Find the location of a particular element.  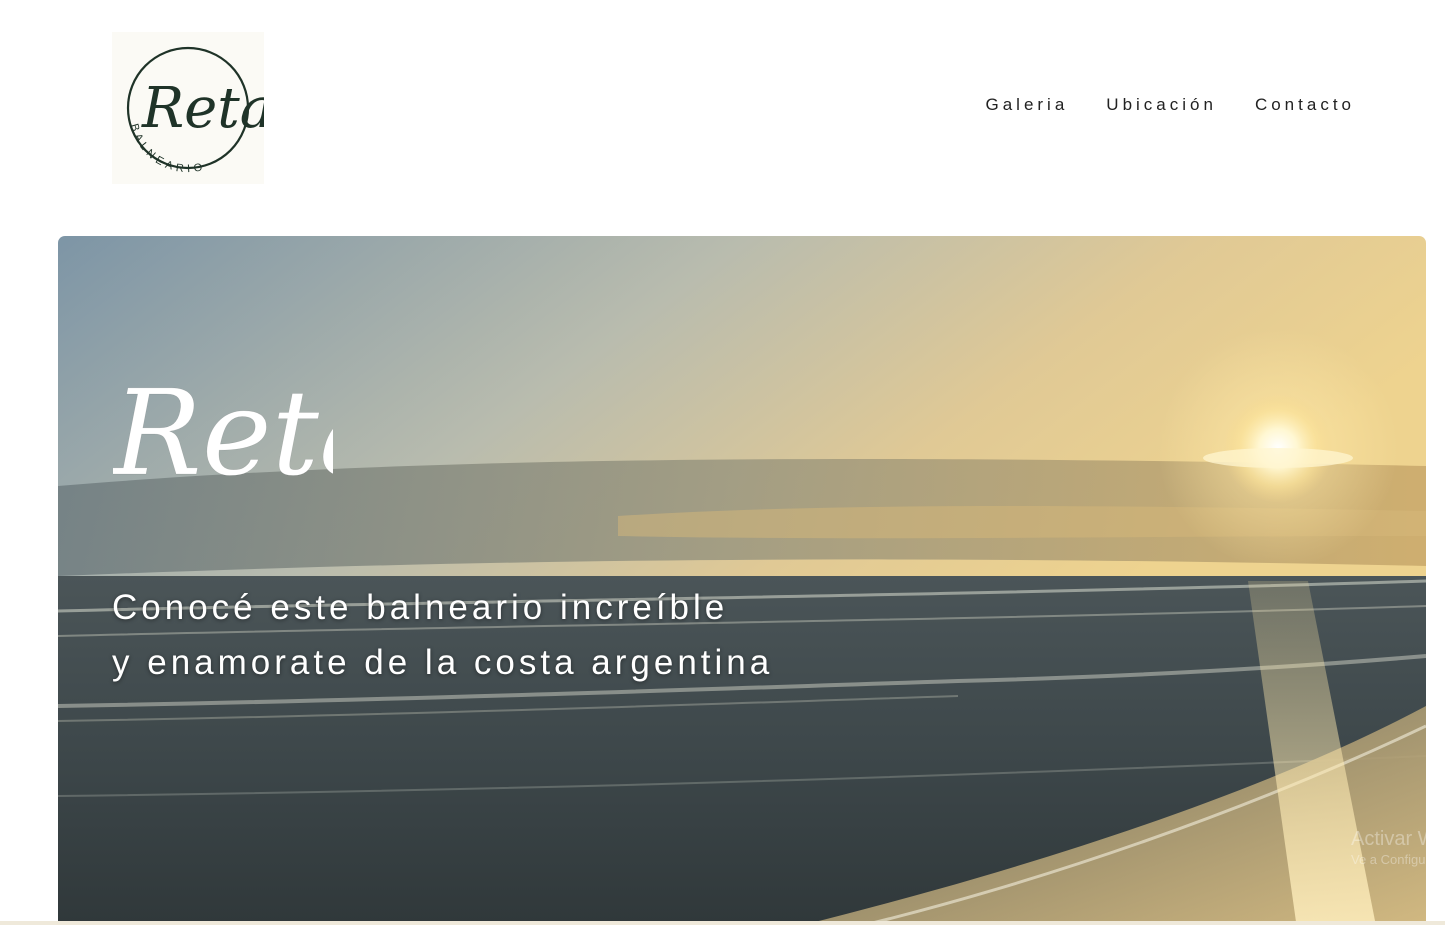

main-nav: Galeria Ubicación Contacto is located at coordinates (1151, 105).